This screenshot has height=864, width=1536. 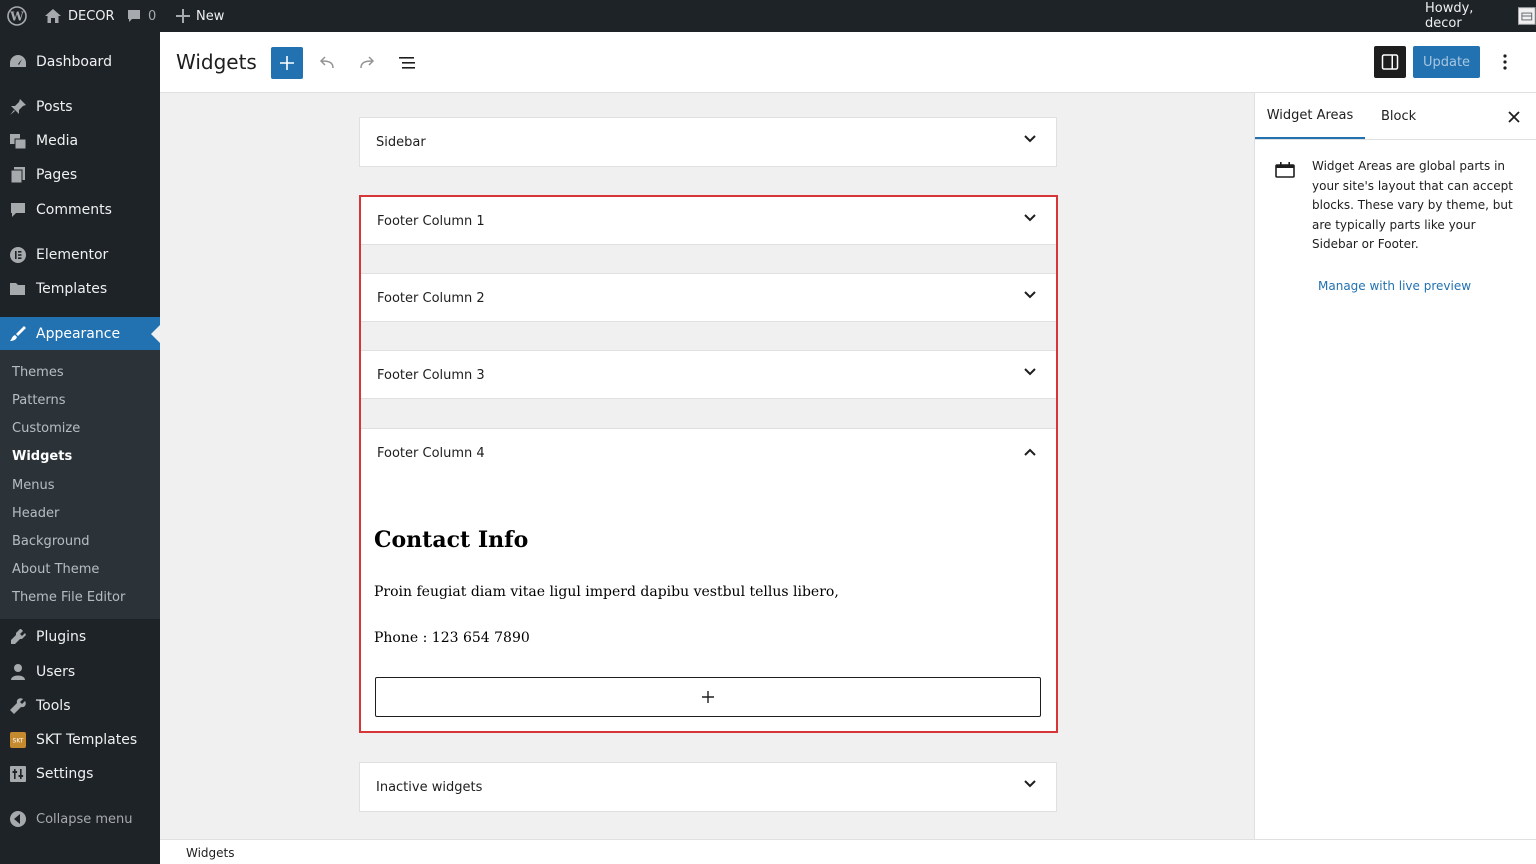 I want to click on menu-item-dashboard: Dashboard, so click(x=80, y=62).